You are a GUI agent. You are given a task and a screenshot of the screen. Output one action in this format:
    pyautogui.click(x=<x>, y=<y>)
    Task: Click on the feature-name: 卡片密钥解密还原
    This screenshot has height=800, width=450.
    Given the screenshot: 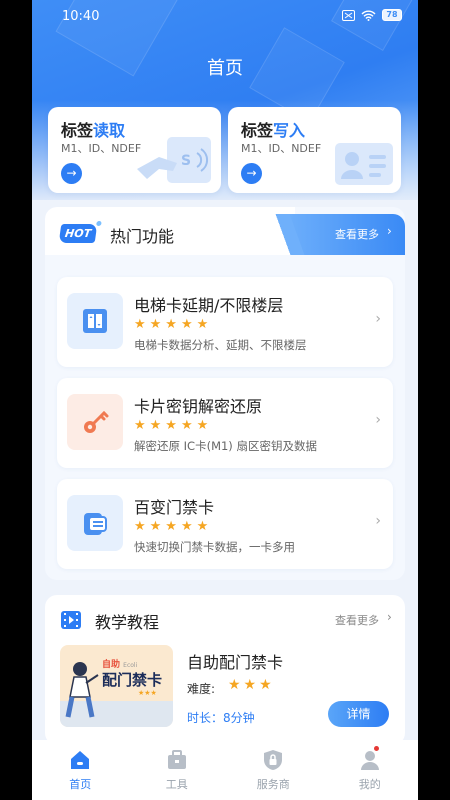 What is the action you would take?
    pyautogui.click(x=198, y=406)
    